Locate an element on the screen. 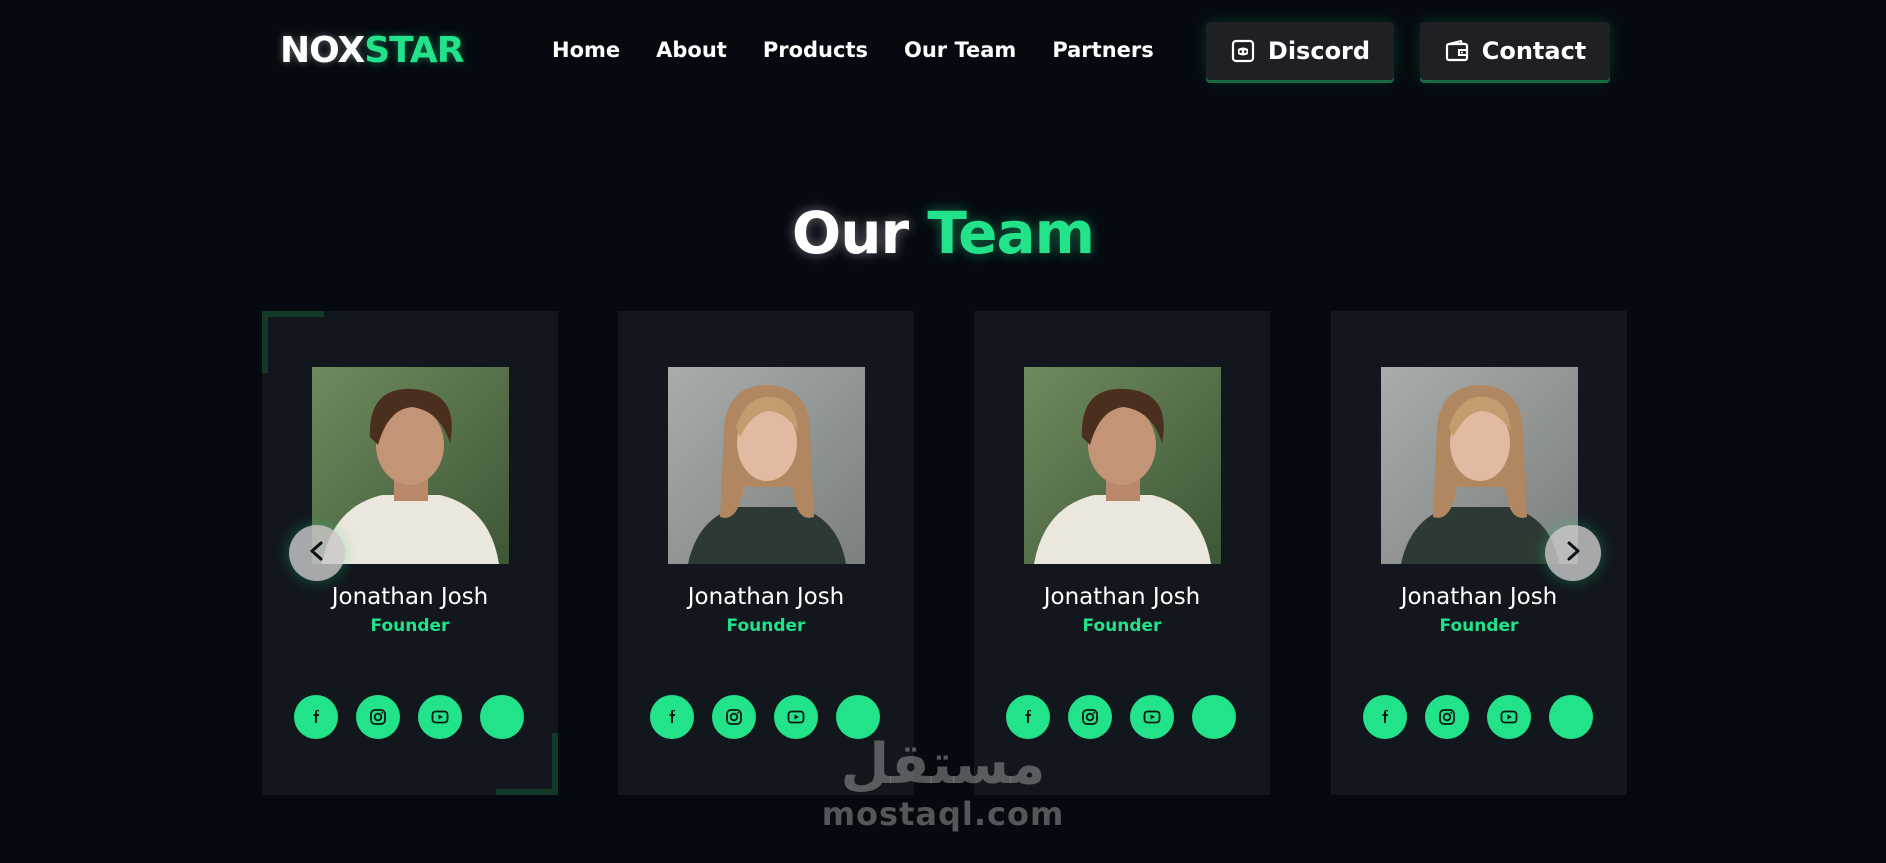 This screenshot has width=1886, height=863. nav-about: About is located at coordinates (691, 50).